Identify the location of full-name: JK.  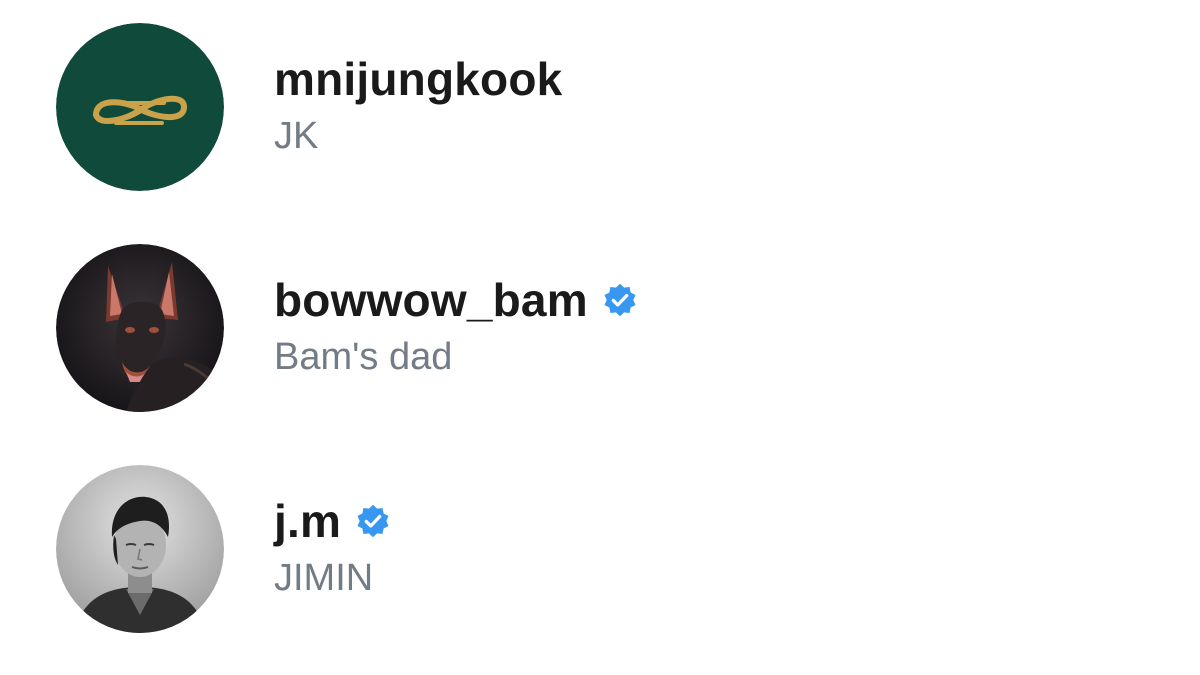
(296, 136).